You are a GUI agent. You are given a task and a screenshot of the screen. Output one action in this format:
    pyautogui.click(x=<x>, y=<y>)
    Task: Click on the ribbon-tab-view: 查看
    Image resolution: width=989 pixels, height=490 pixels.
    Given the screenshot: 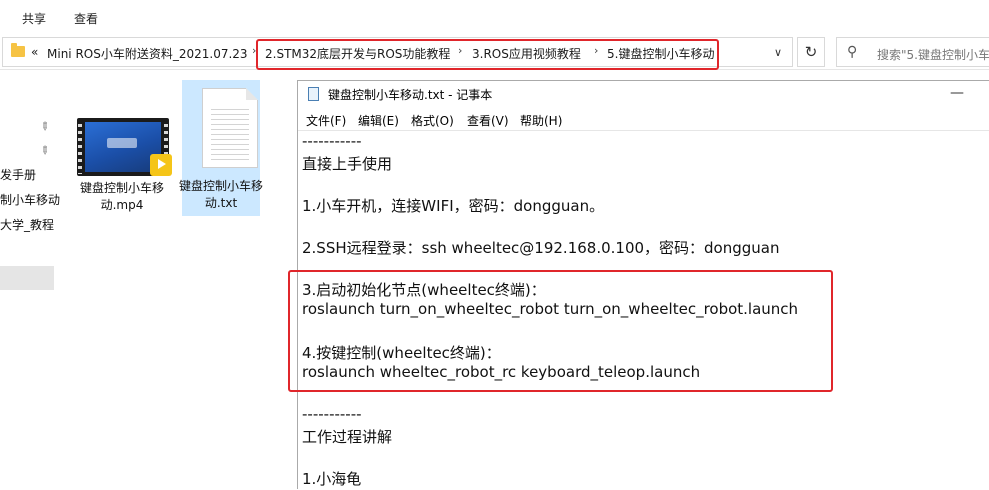 What is the action you would take?
    pyautogui.click(x=86, y=18)
    